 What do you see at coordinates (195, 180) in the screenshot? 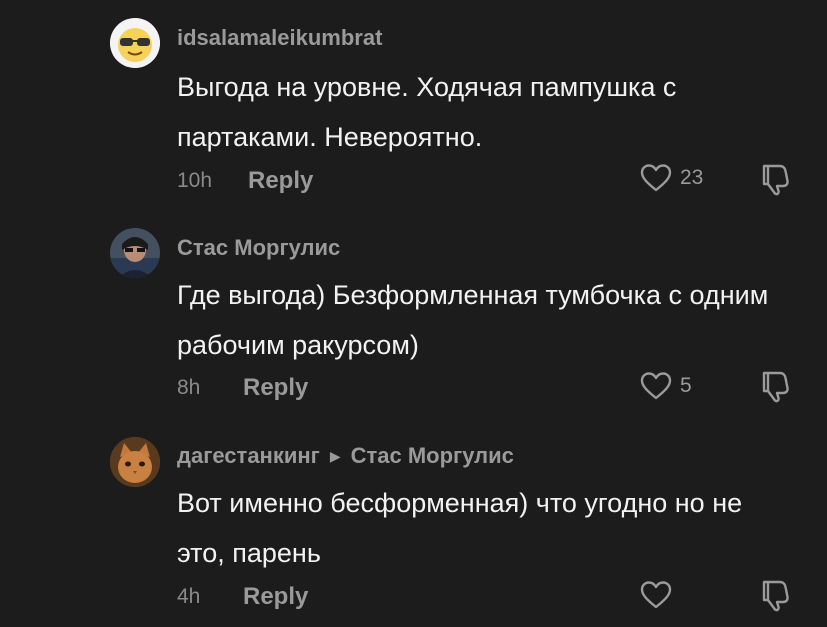
I see `comment-time: 10h` at bounding box center [195, 180].